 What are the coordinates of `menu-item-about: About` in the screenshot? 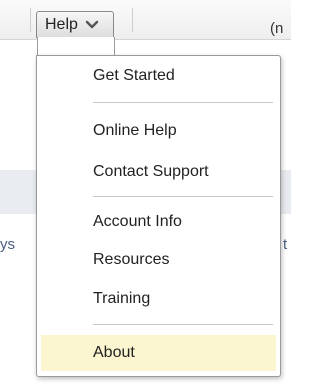 It's located at (158, 353).